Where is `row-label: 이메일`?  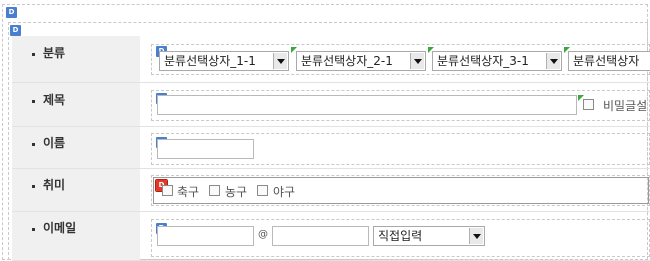
row-label: 이메일 is located at coordinates (60, 228).